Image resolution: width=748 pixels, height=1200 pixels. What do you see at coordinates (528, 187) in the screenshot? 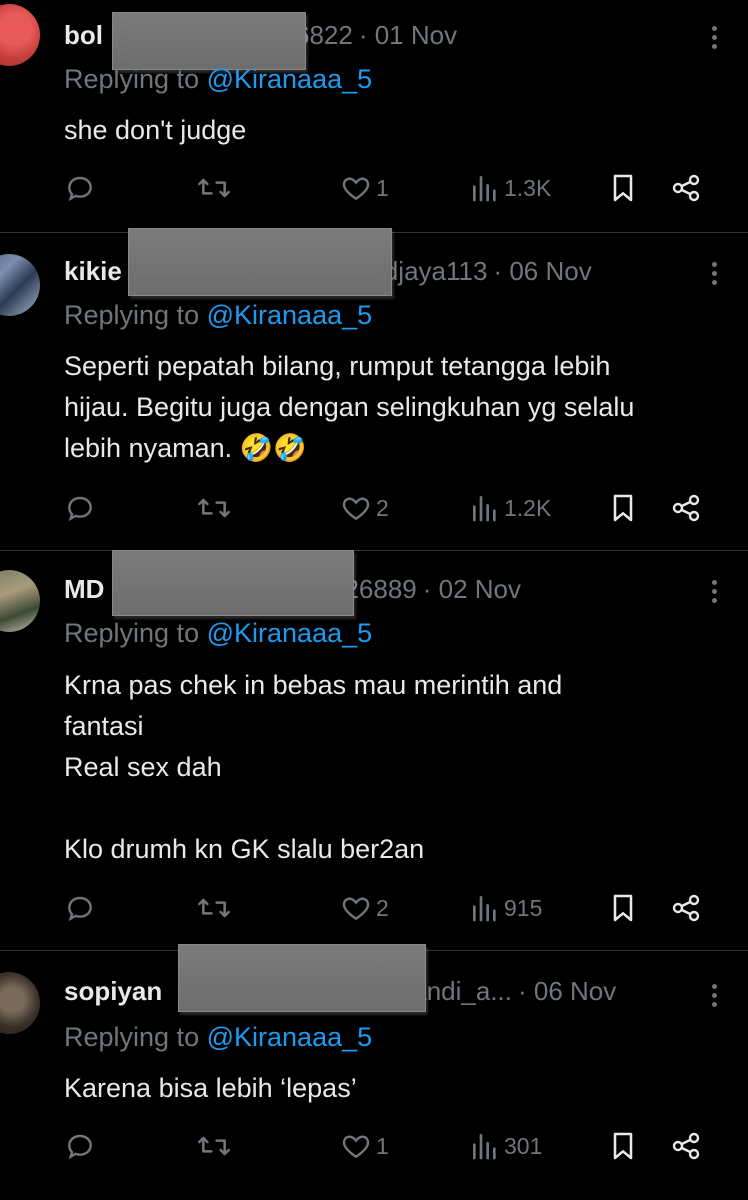
I see `view-count: 1.3K` at bounding box center [528, 187].